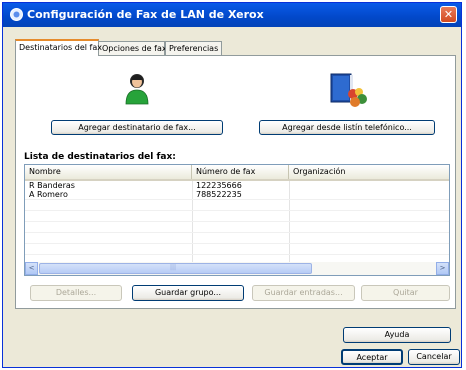  What do you see at coordinates (372, 357) in the screenshot?
I see `ok-button: Aceptar` at bounding box center [372, 357].